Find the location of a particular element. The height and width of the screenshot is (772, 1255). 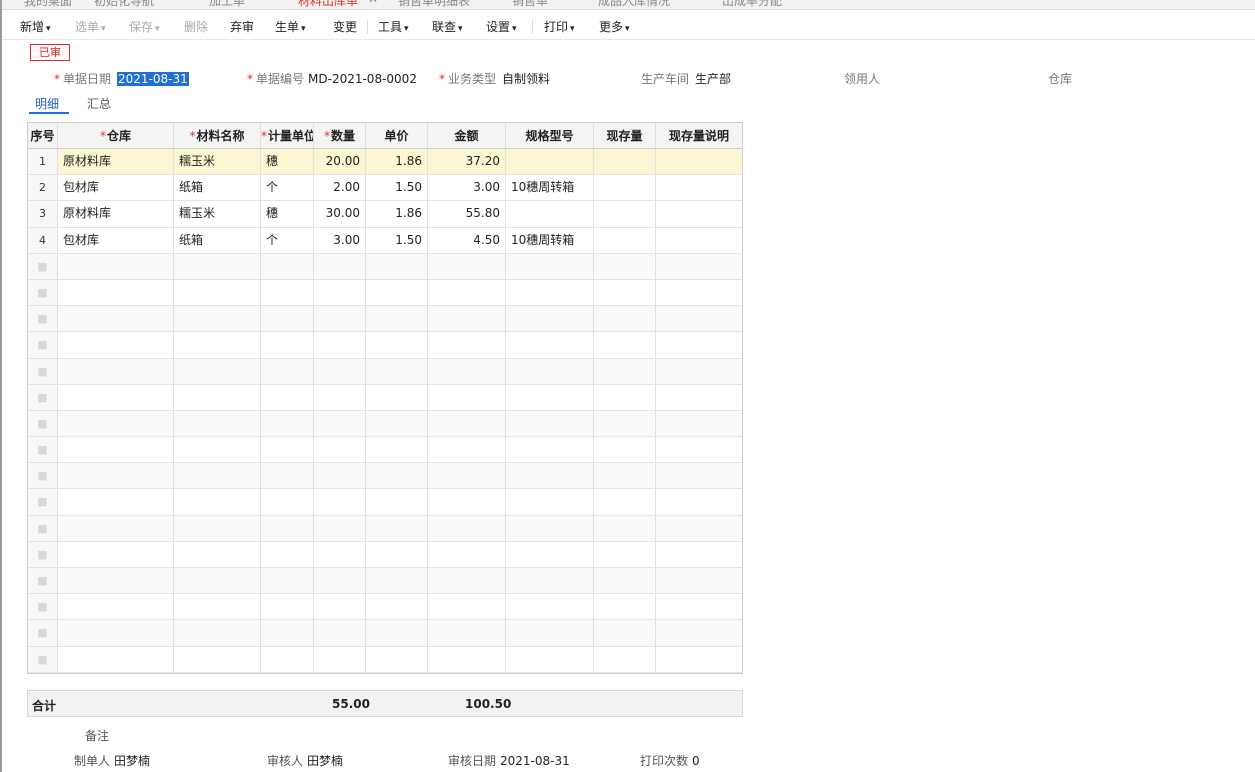

pick-button: 选单 ▾ is located at coordinates (90, 26).